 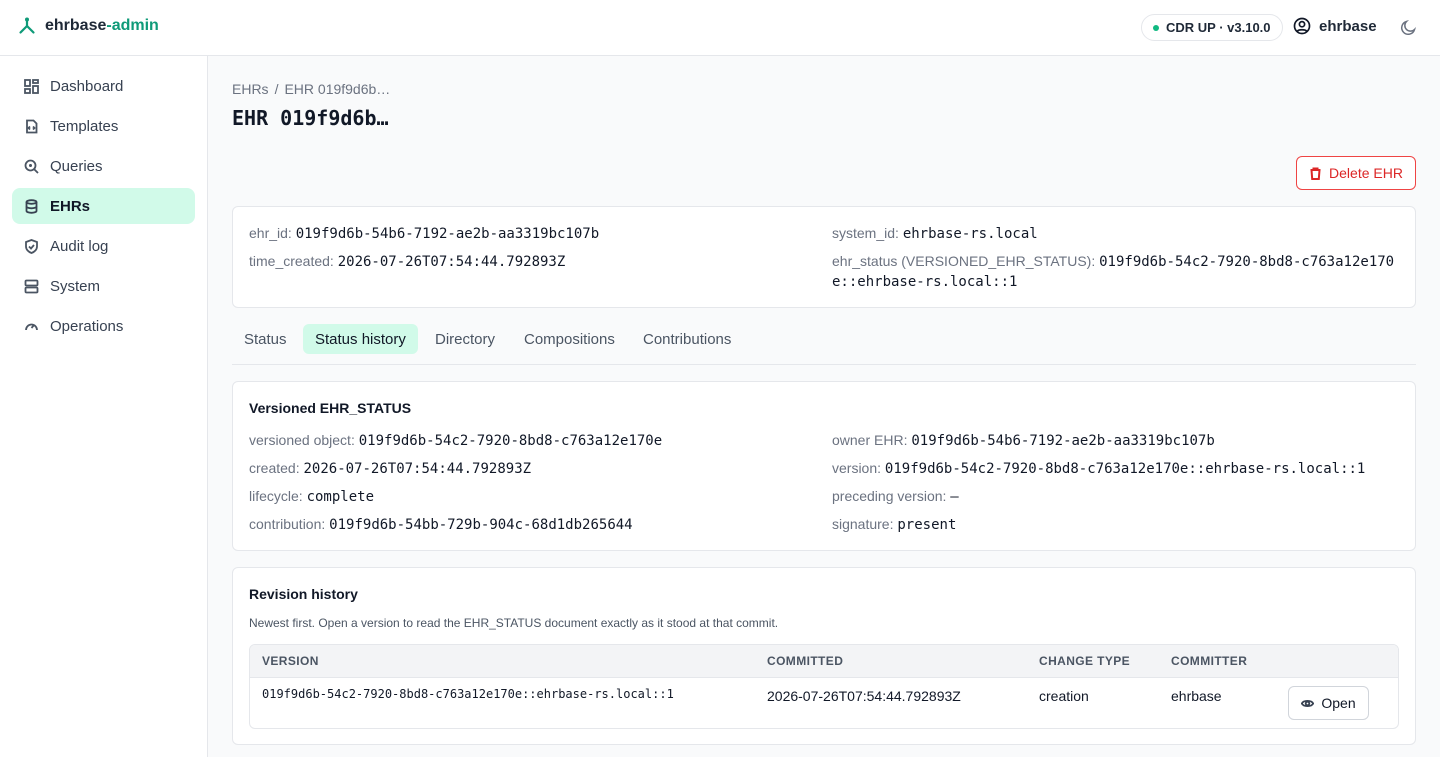 What do you see at coordinates (70, 206) in the screenshot?
I see `sidebar-item-label: EHRs` at bounding box center [70, 206].